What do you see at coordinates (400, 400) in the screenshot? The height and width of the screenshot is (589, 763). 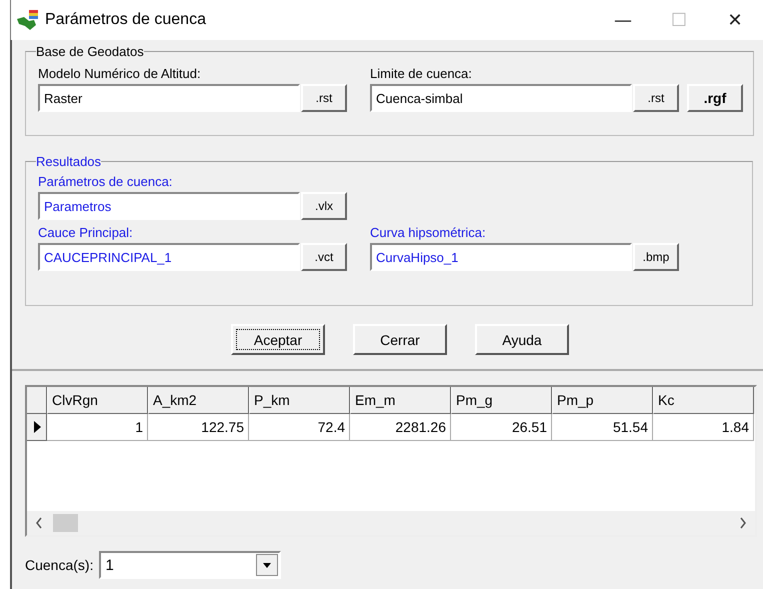 I see `column-header: Em_m` at bounding box center [400, 400].